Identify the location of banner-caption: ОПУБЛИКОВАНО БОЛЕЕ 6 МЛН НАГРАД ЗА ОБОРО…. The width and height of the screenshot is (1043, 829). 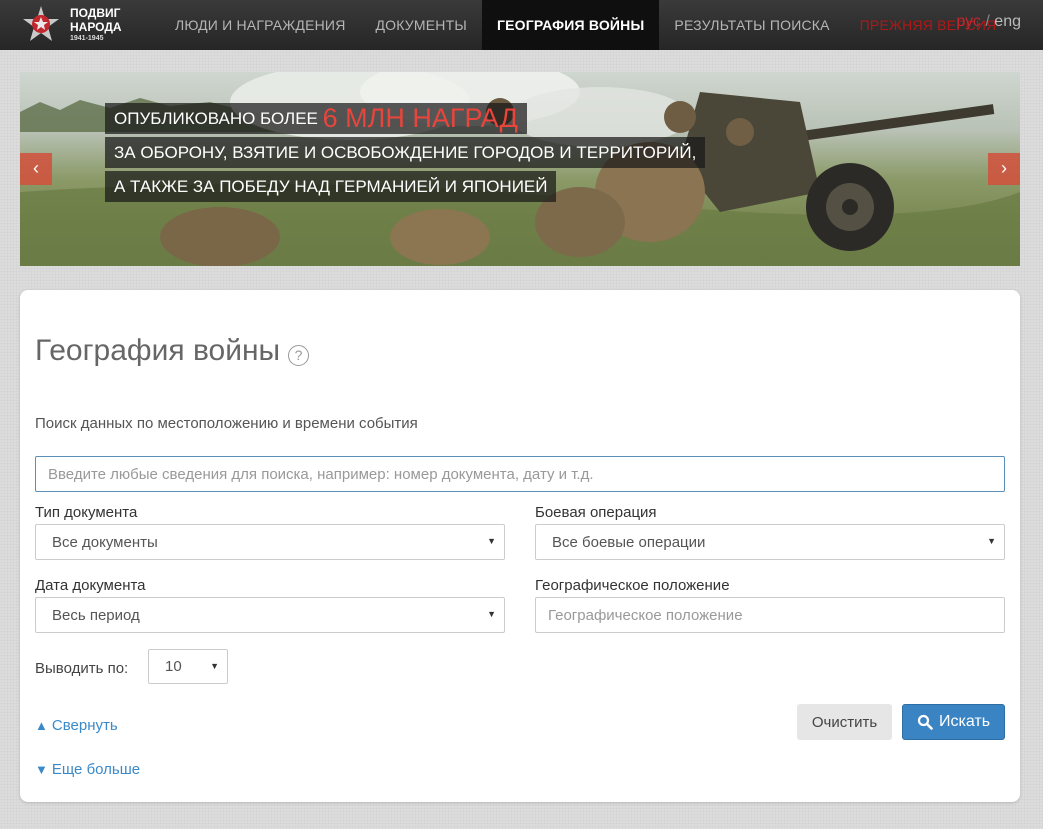
(405, 154).